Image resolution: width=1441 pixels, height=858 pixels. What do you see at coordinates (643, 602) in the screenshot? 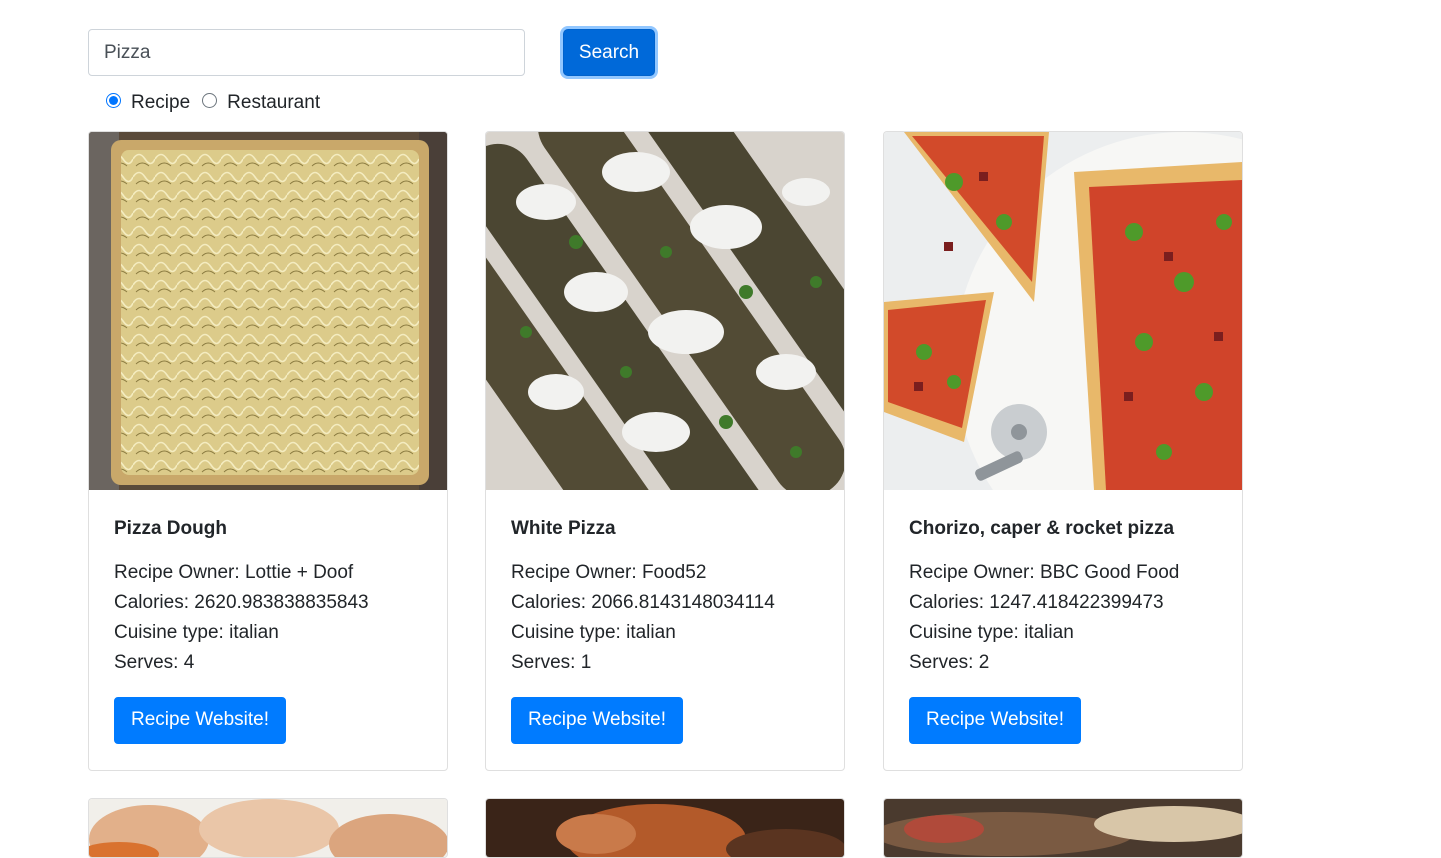
I see `recipe-calories: Calories: 2066.8143148034114` at bounding box center [643, 602].